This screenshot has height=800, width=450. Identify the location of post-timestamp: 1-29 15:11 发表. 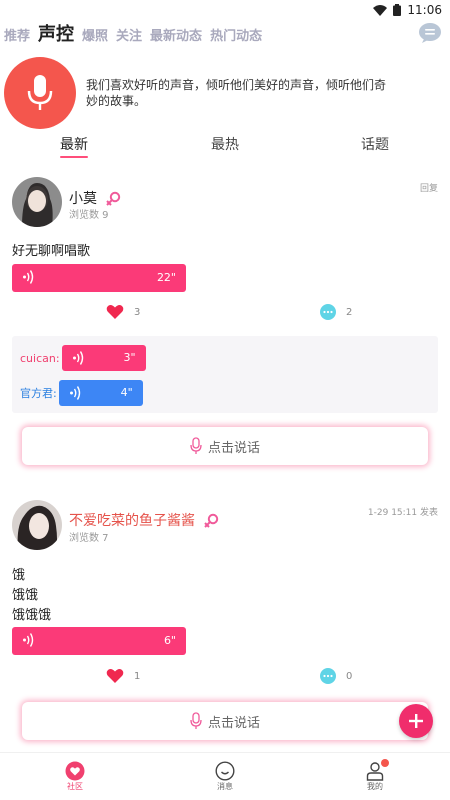
(402, 513).